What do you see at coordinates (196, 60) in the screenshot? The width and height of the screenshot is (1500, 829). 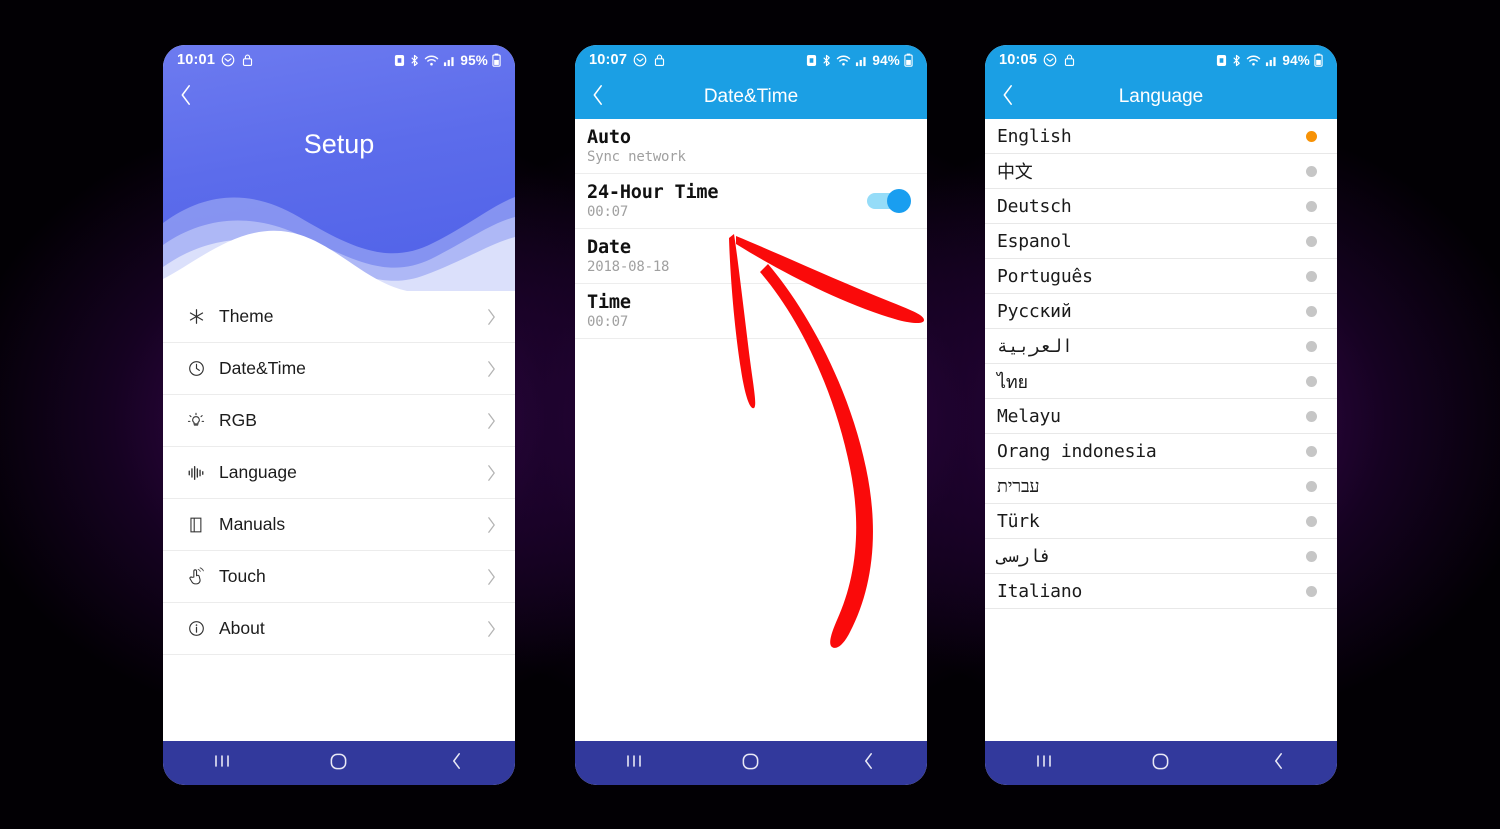 I see `status-time: 10:01` at bounding box center [196, 60].